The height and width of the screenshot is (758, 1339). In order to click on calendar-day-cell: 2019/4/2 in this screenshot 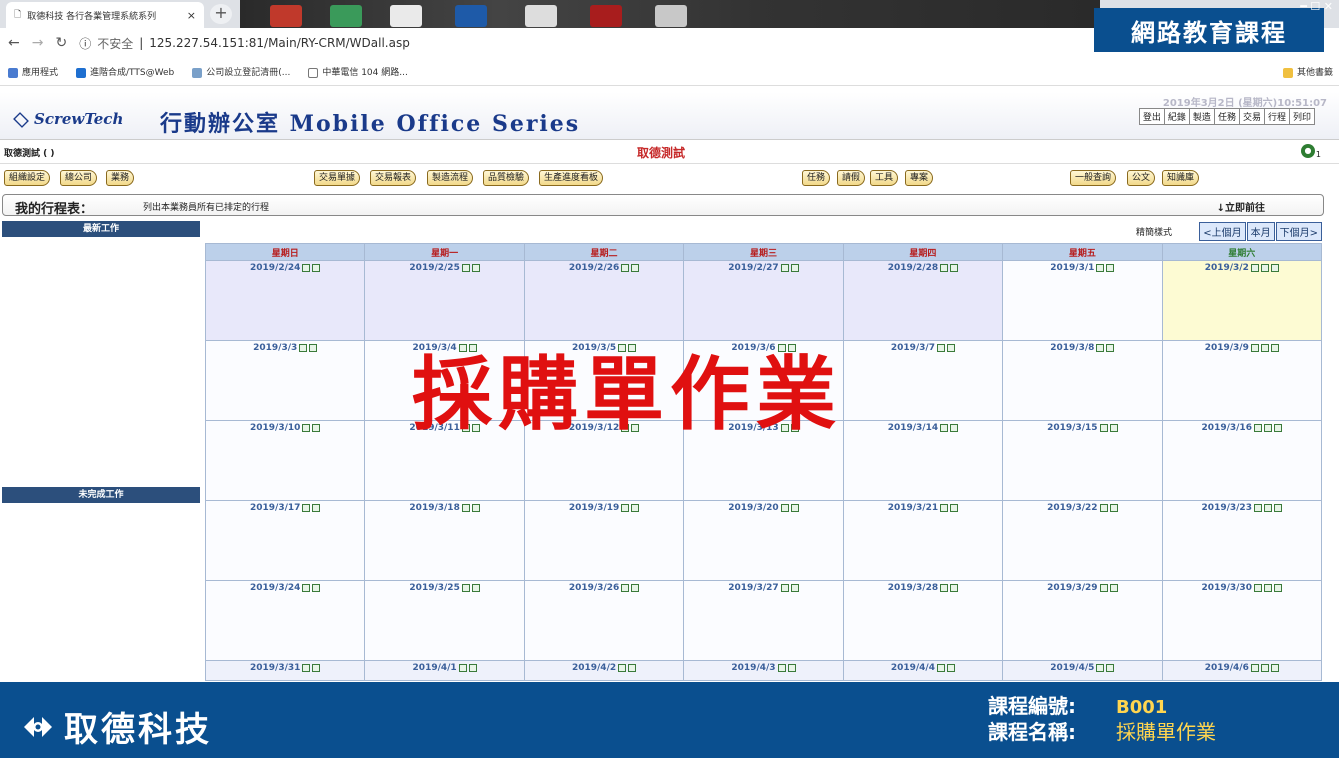, I will do `click(604, 670)`.